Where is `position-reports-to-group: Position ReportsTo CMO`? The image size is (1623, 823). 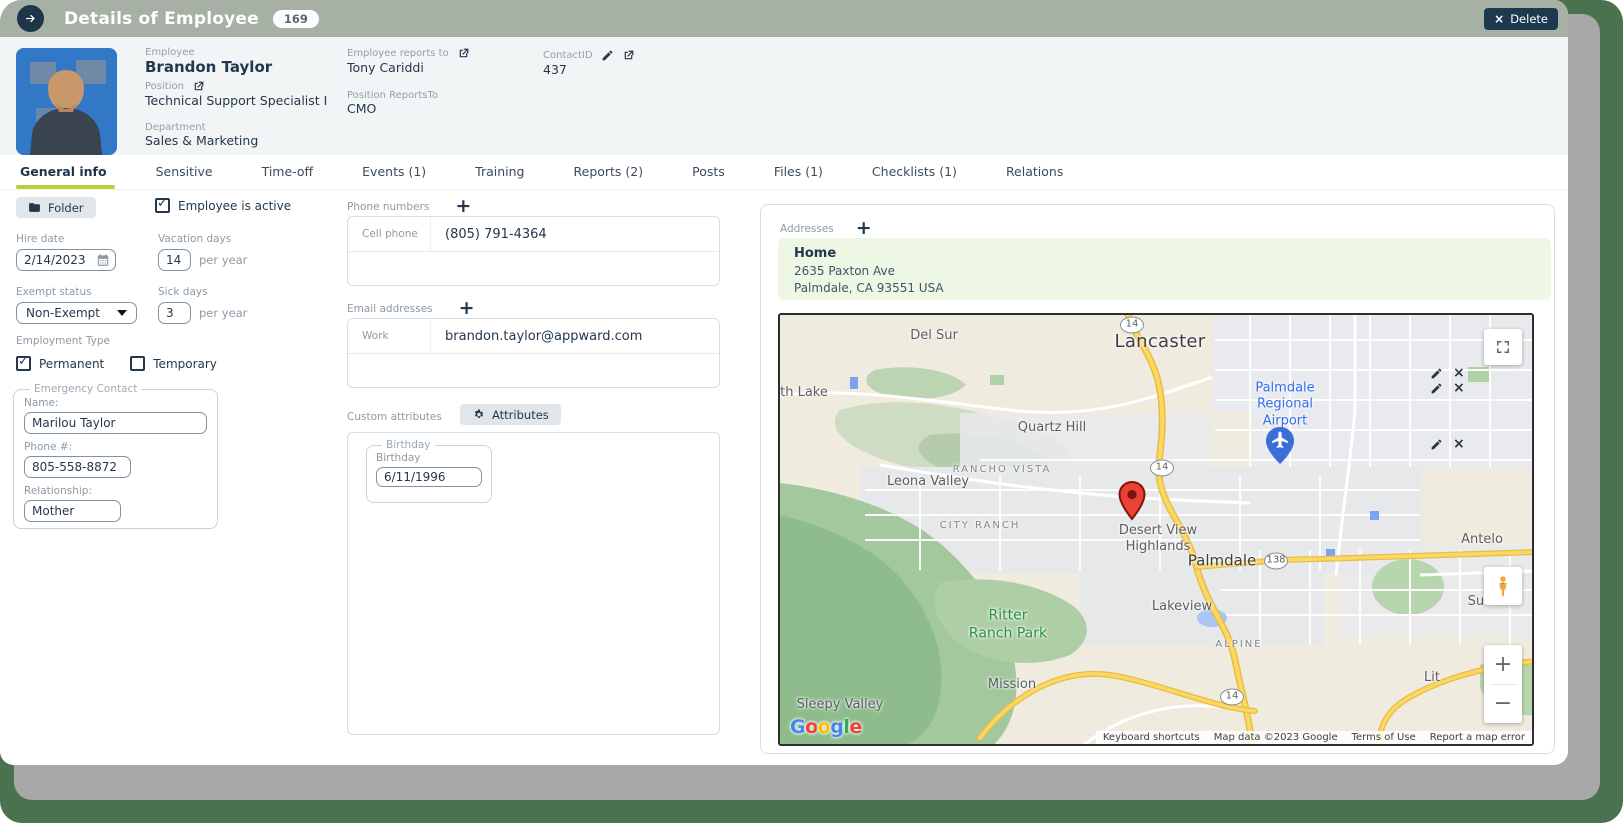
position-reports-to-group: Position ReportsTo CMO is located at coordinates (392, 103).